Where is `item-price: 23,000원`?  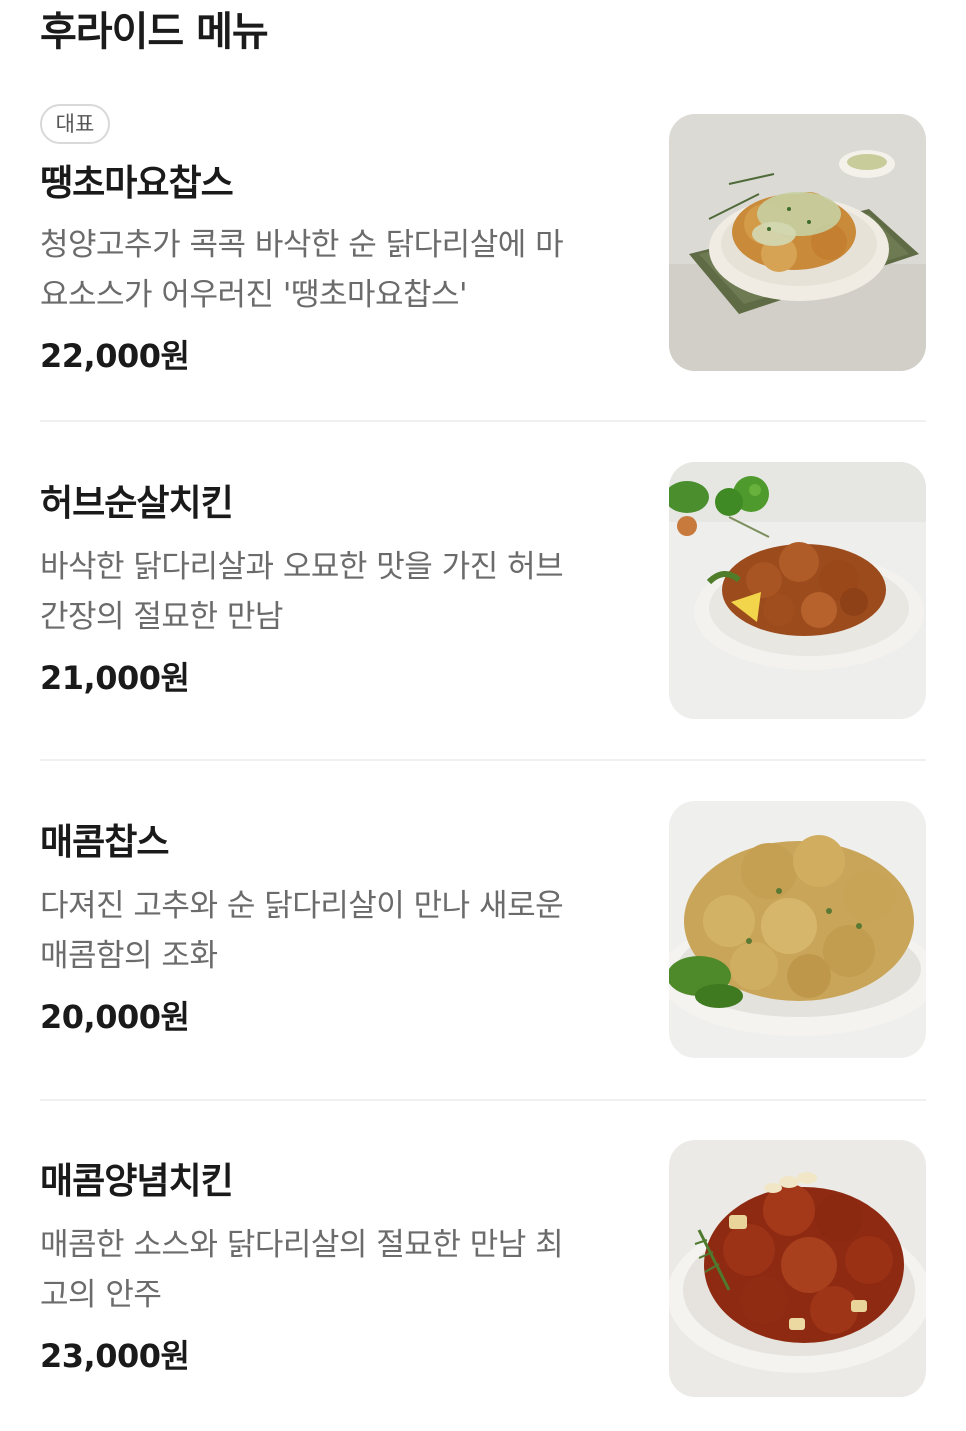 item-price: 23,000원 is located at coordinates (115, 1356).